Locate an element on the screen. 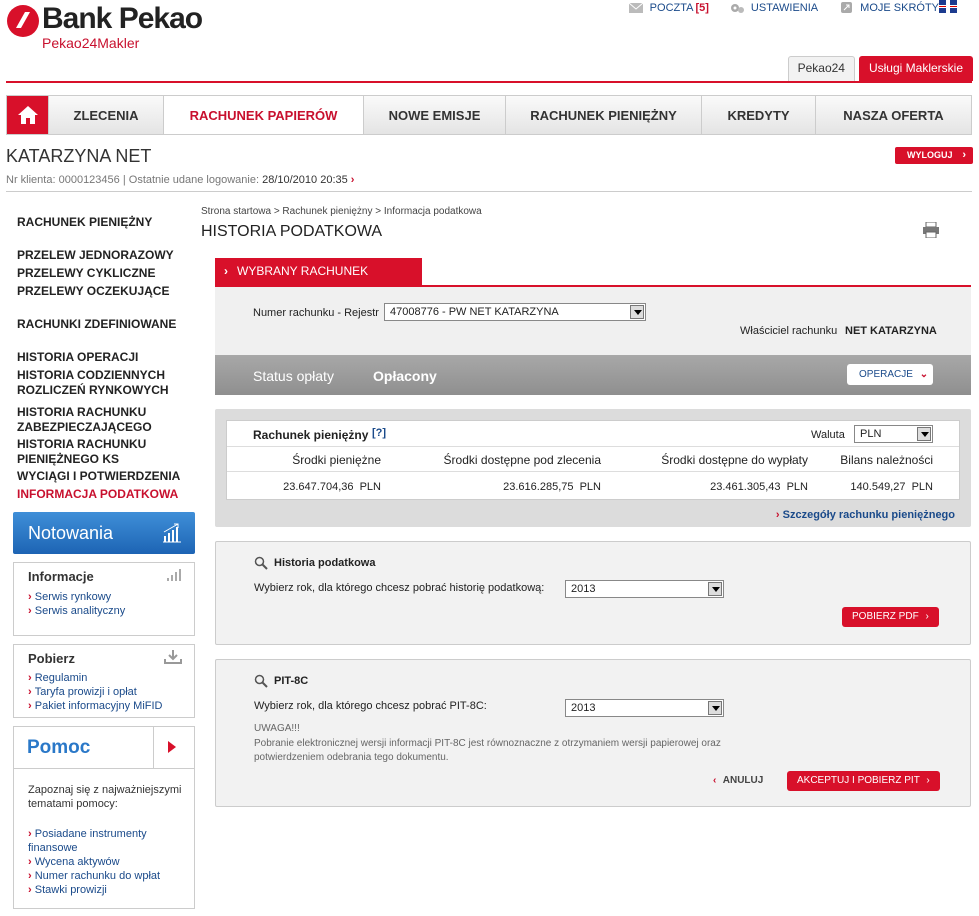 Image resolution: width=979 pixels, height=916 pixels. cash-help-link: [?] is located at coordinates (379, 433).